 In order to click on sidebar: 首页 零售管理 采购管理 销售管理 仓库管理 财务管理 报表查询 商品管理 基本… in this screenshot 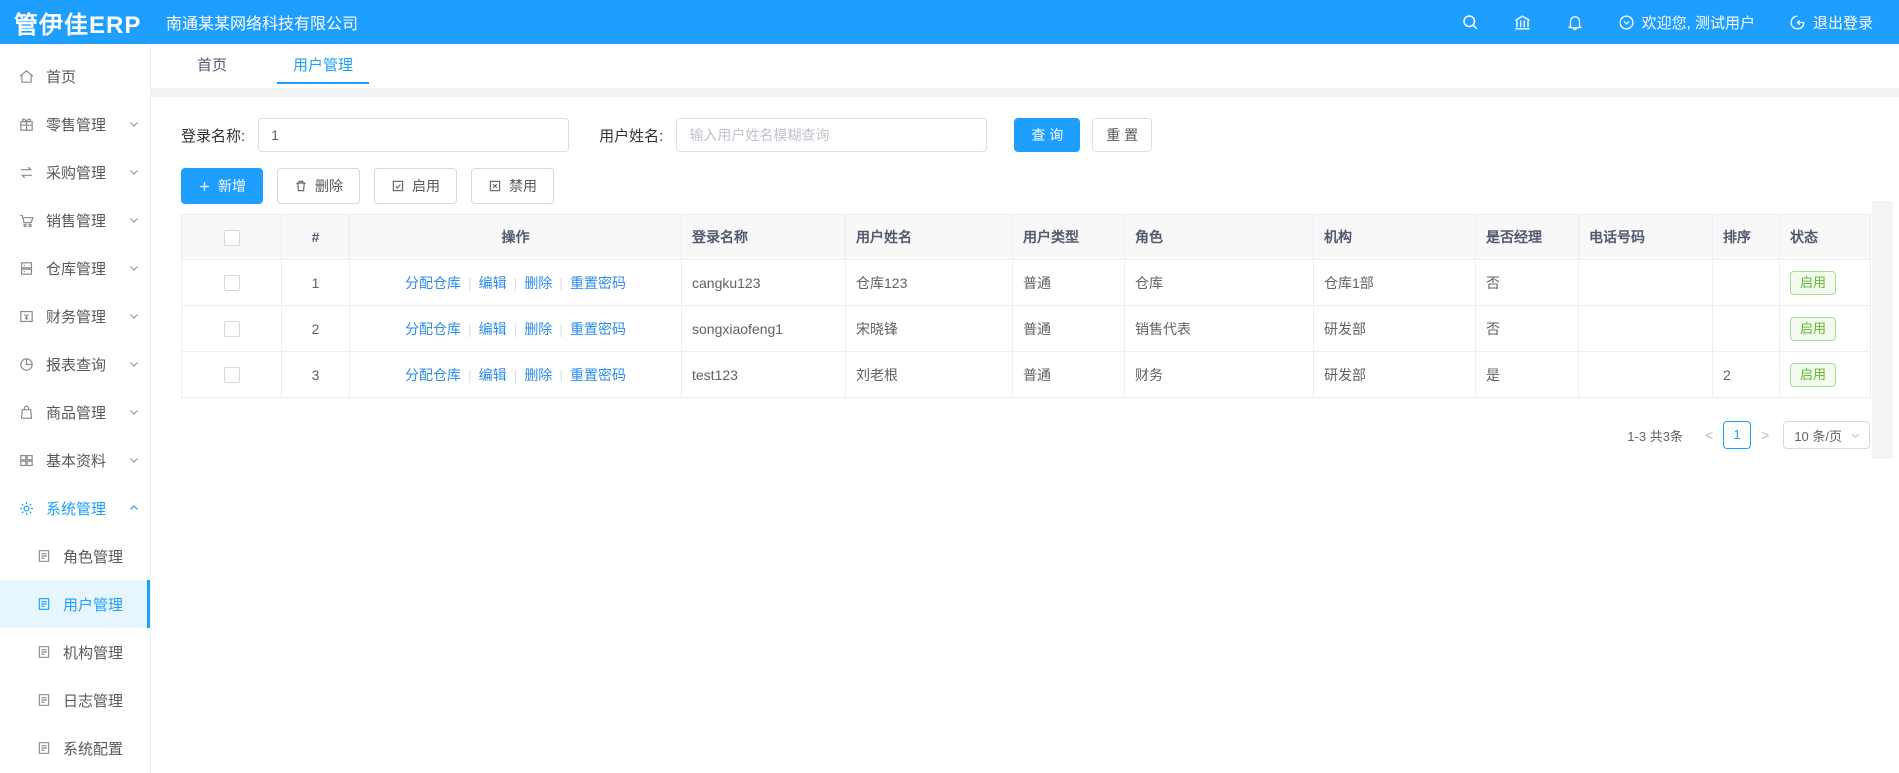, I will do `click(75, 408)`.